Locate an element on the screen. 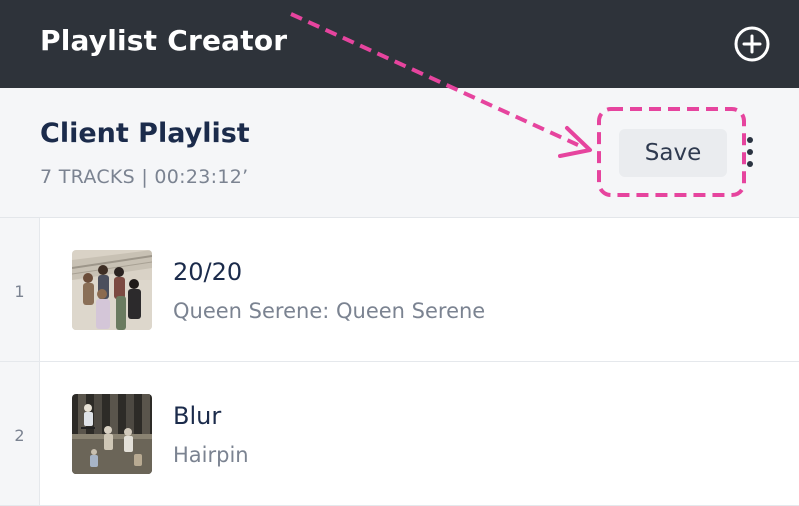 This screenshot has height=506, width=799. track-number: 2 is located at coordinates (19, 435).